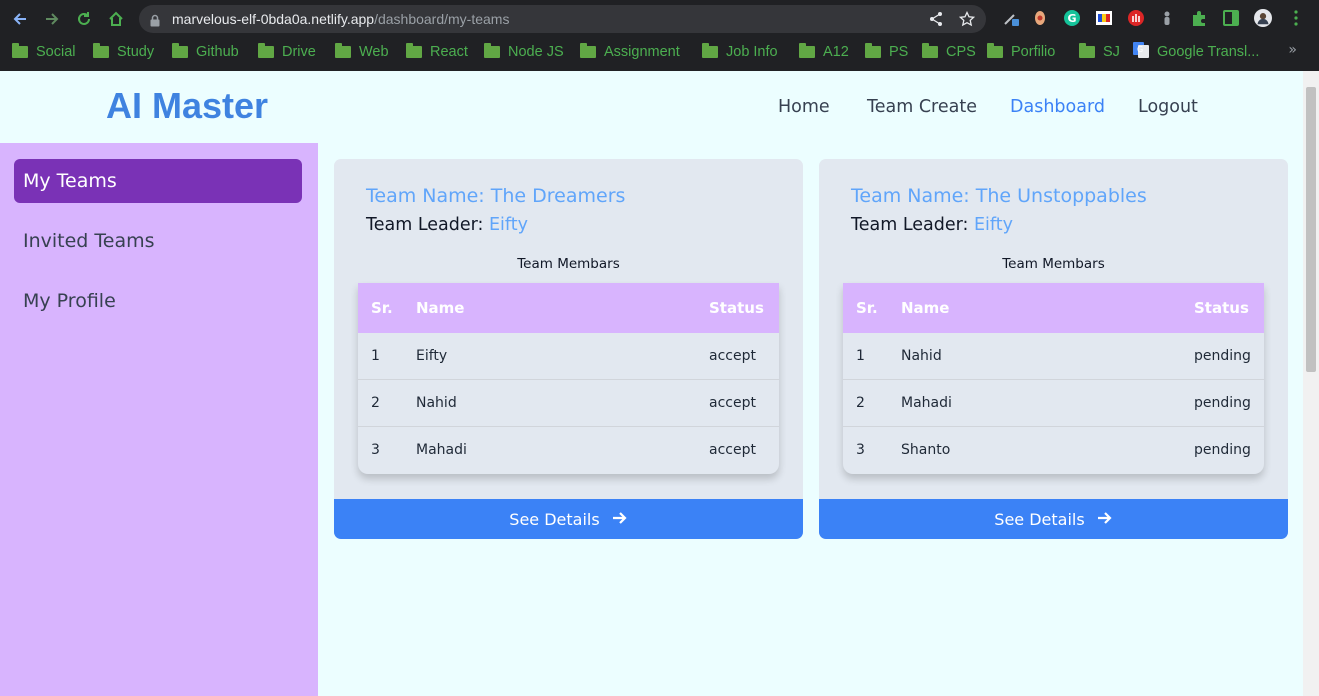  Describe the element at coordinates (1061, 196) in the screenshot. I see `team-name-value: The Unstoppables` at that location.